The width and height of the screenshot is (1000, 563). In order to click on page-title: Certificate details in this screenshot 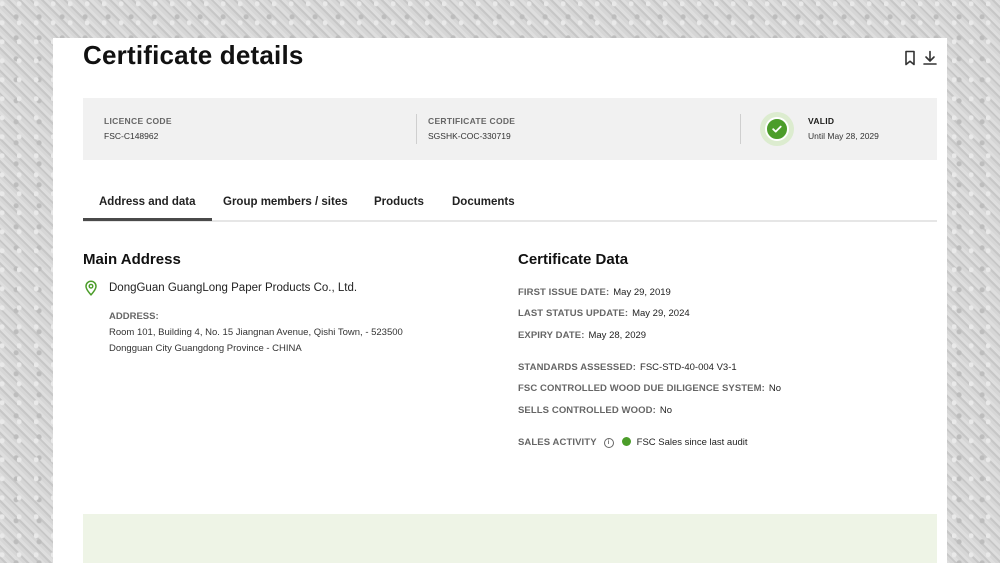, I will do `click(193, 55)`.